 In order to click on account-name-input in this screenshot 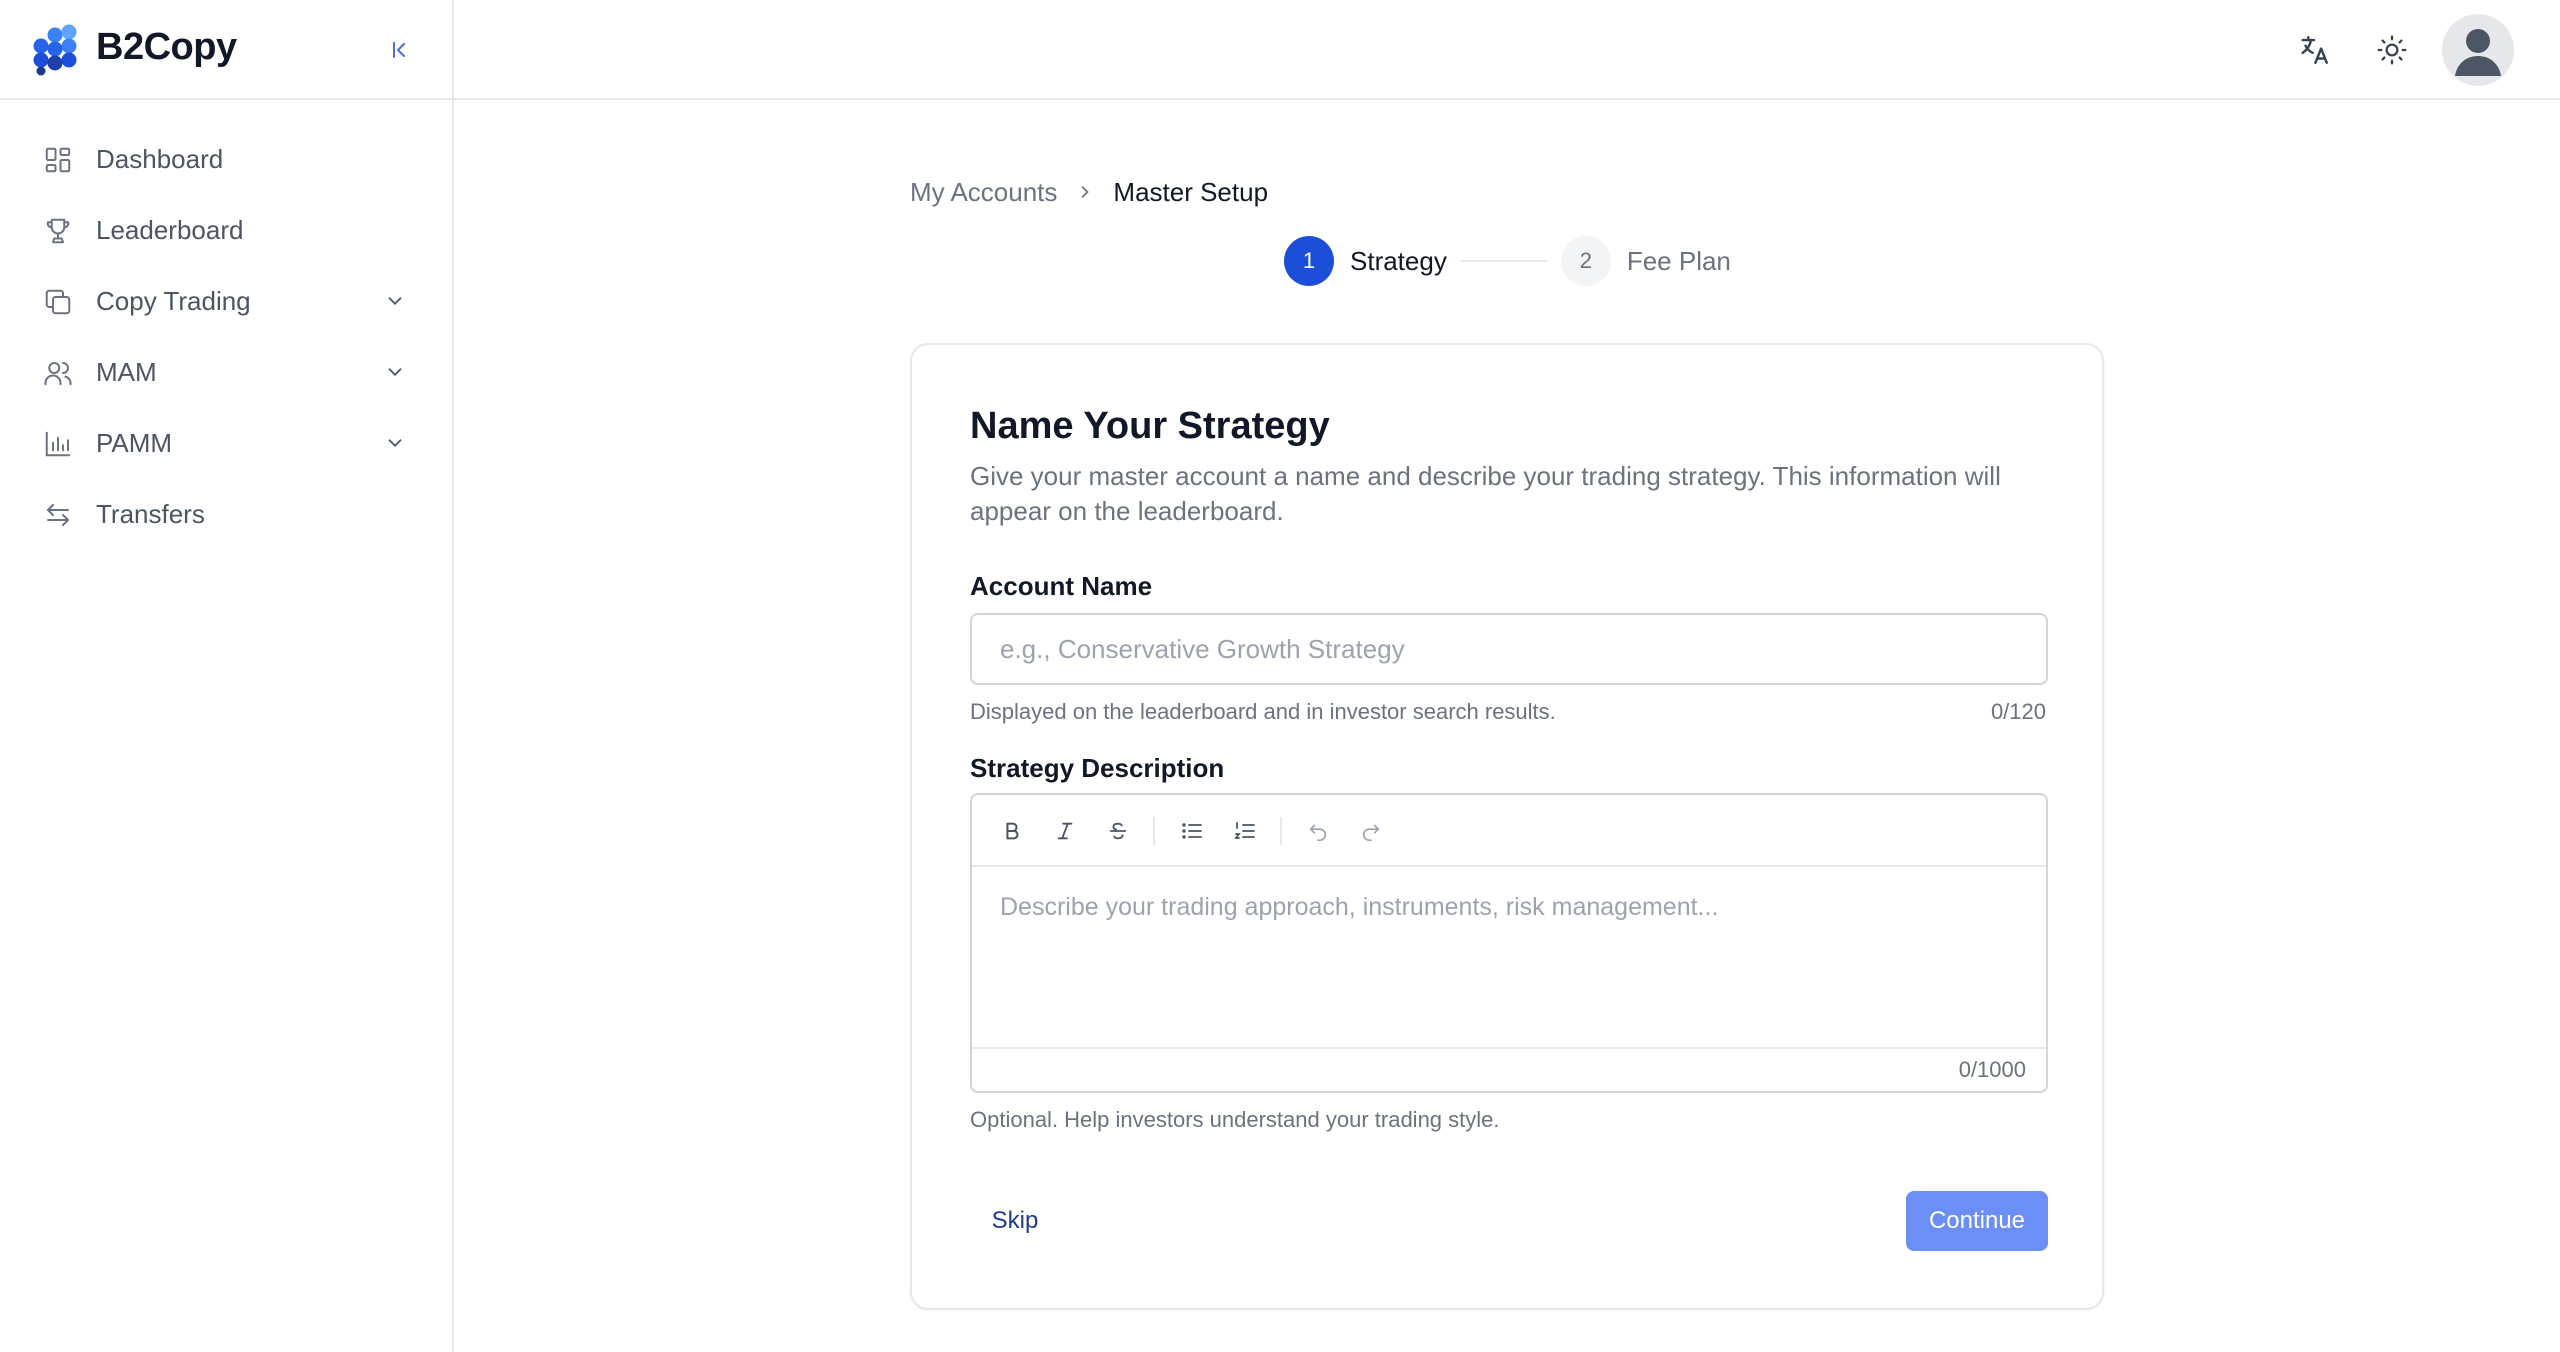, I will do `click(1509, 649)`.